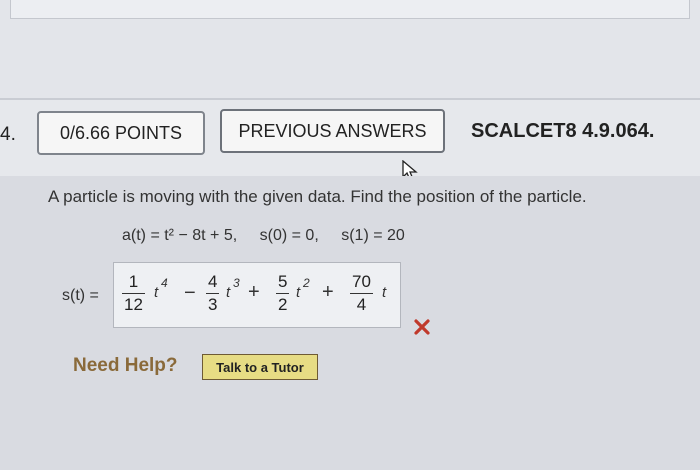 The width and height of the screenshot is (700, 470). I want to click on given-acceleration: a(t) = t² − 8t + 5,, so click(180, 235).